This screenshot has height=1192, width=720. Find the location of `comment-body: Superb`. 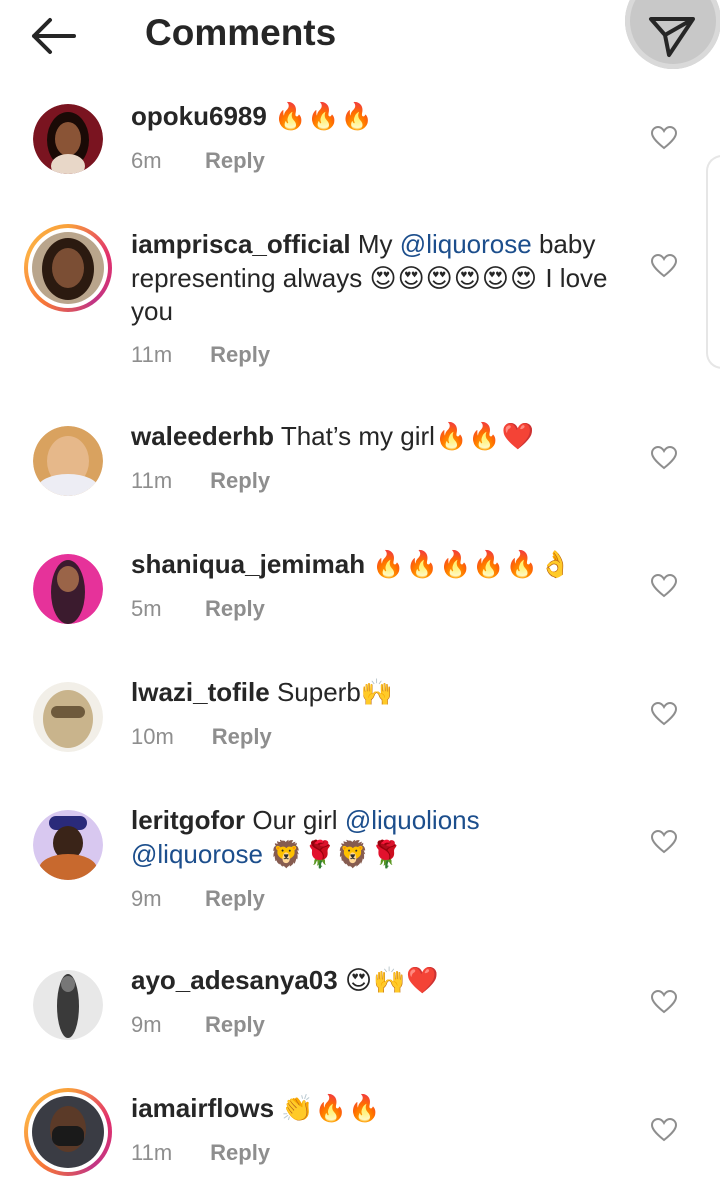

comment-body: Superb is located at coordinates (318, 692).